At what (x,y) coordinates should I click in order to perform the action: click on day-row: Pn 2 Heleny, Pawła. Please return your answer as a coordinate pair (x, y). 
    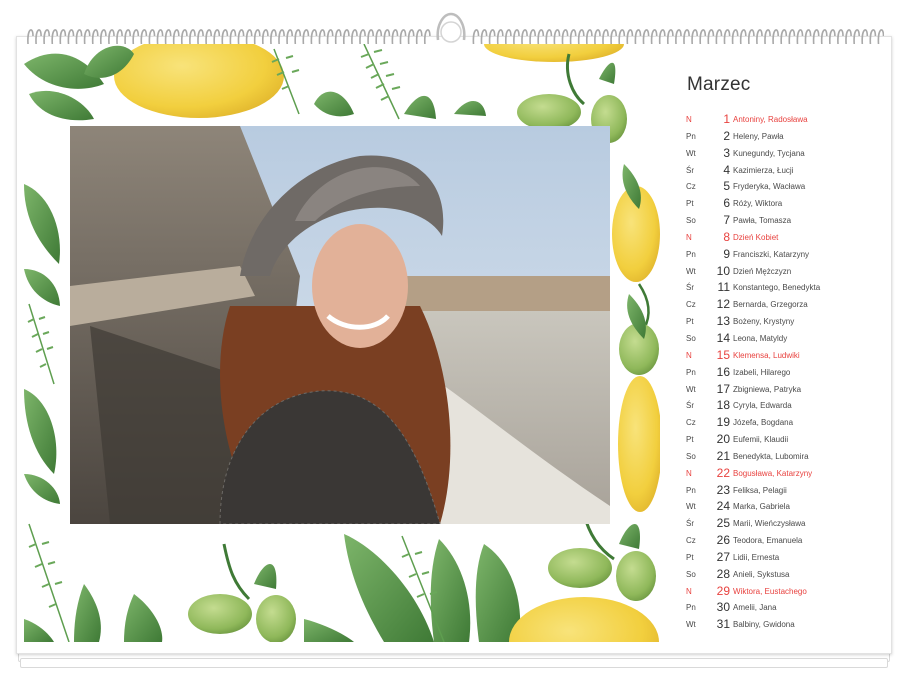
    Looking at the image, I should click on (786, 137).